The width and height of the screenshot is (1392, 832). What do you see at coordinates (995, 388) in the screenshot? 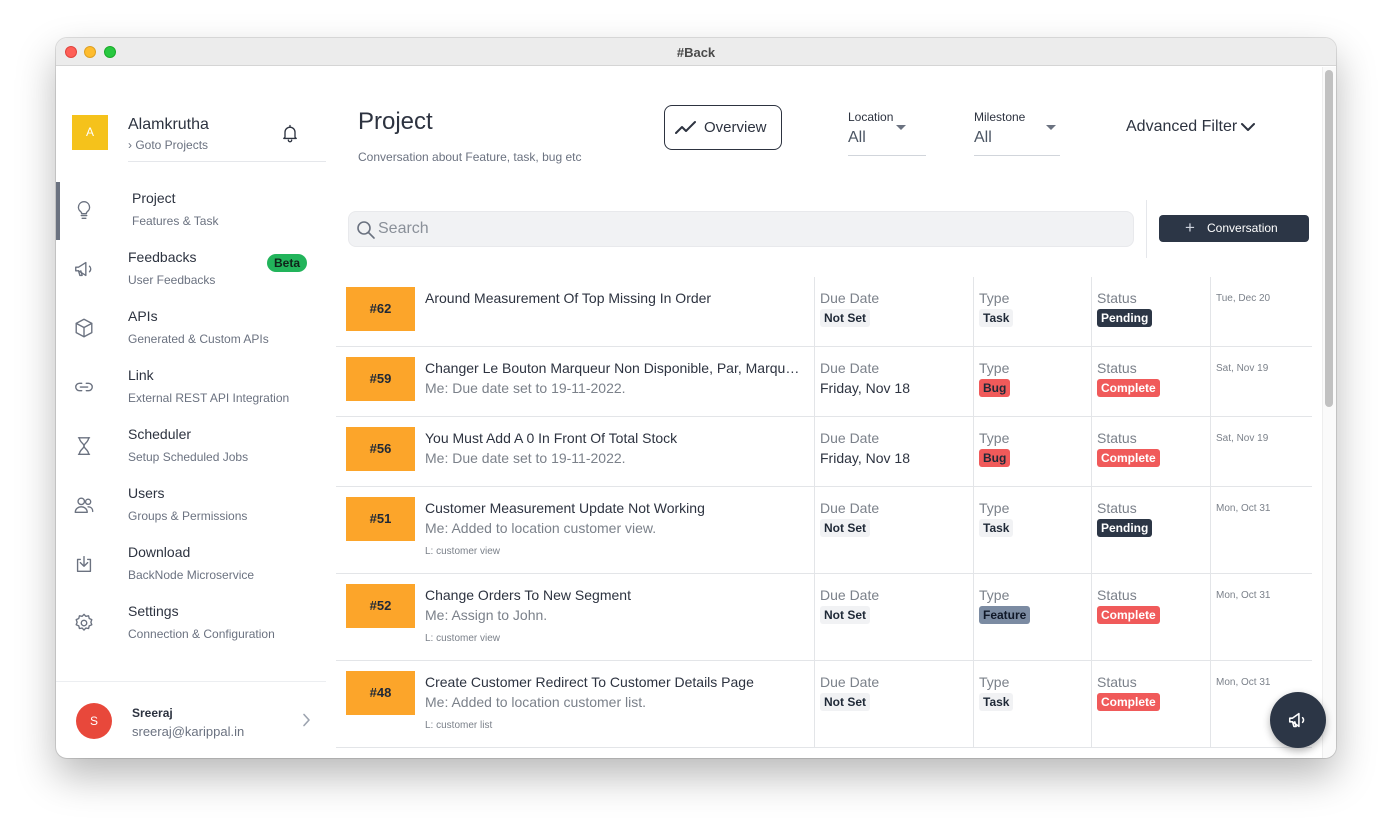
I see `type-badge: Bug` at bounding box center [995, 388].